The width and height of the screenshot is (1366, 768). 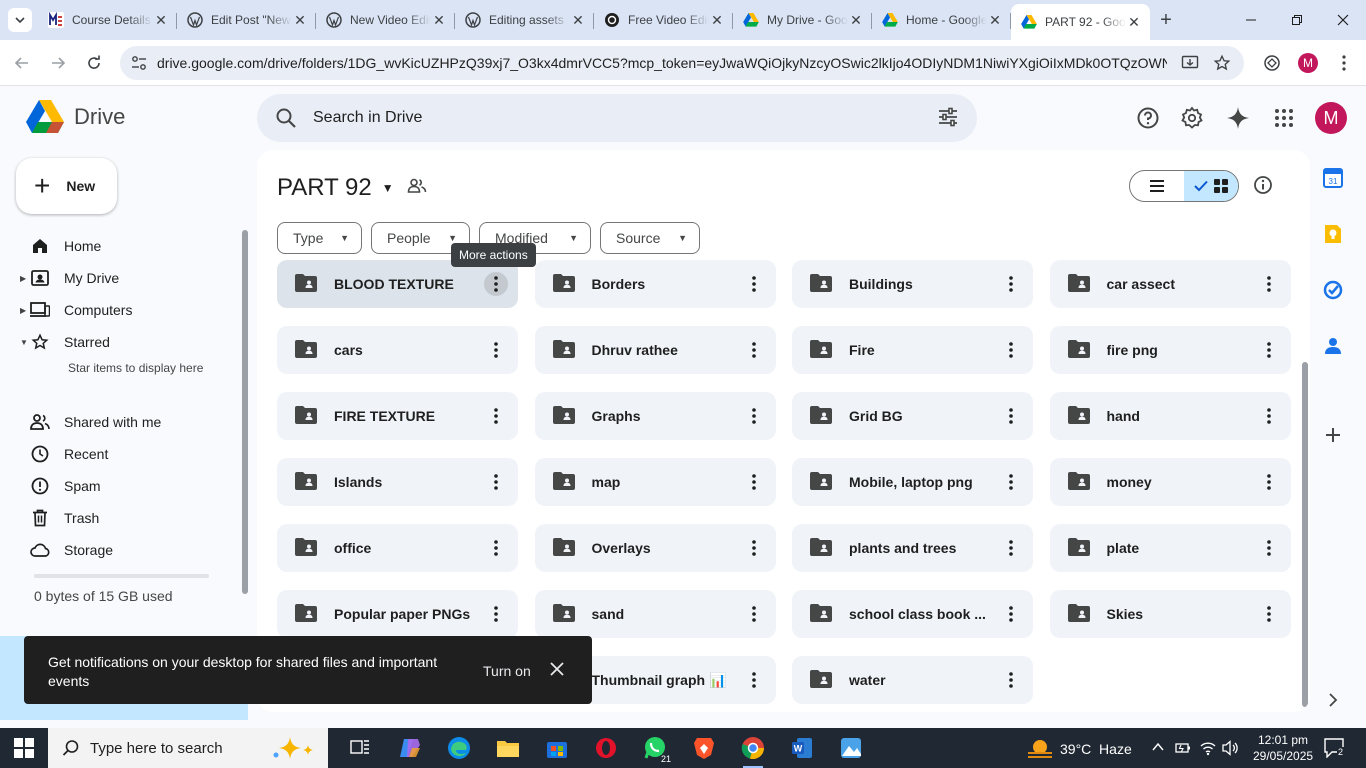 What do you see at coordinates (802, 20) in the screenshot?
I see `browser-tab: My Drive - Google✕` at bounding box center [802, 20].